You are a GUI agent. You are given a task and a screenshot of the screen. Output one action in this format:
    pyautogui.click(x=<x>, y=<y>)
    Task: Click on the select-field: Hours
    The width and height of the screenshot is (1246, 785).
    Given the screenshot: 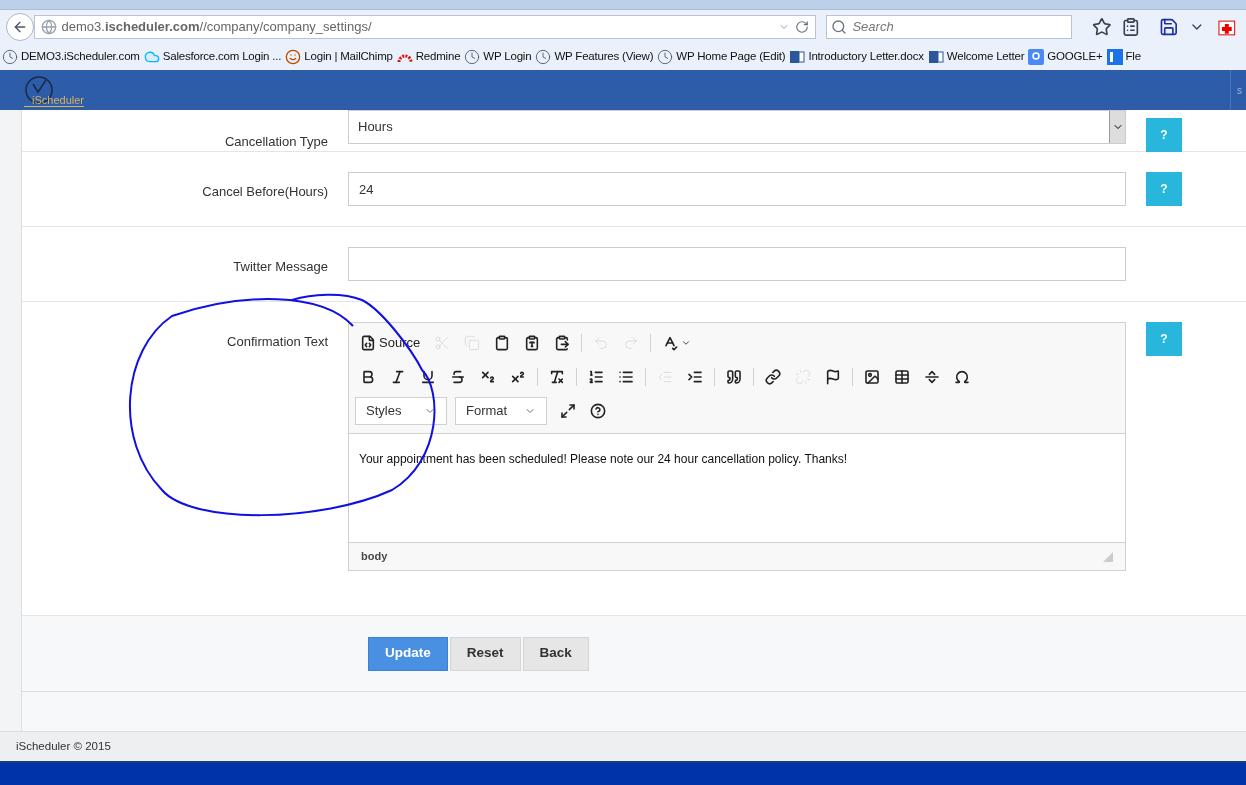 What is the action you would take?
    pyautogui.click(x=737, y=127)
    